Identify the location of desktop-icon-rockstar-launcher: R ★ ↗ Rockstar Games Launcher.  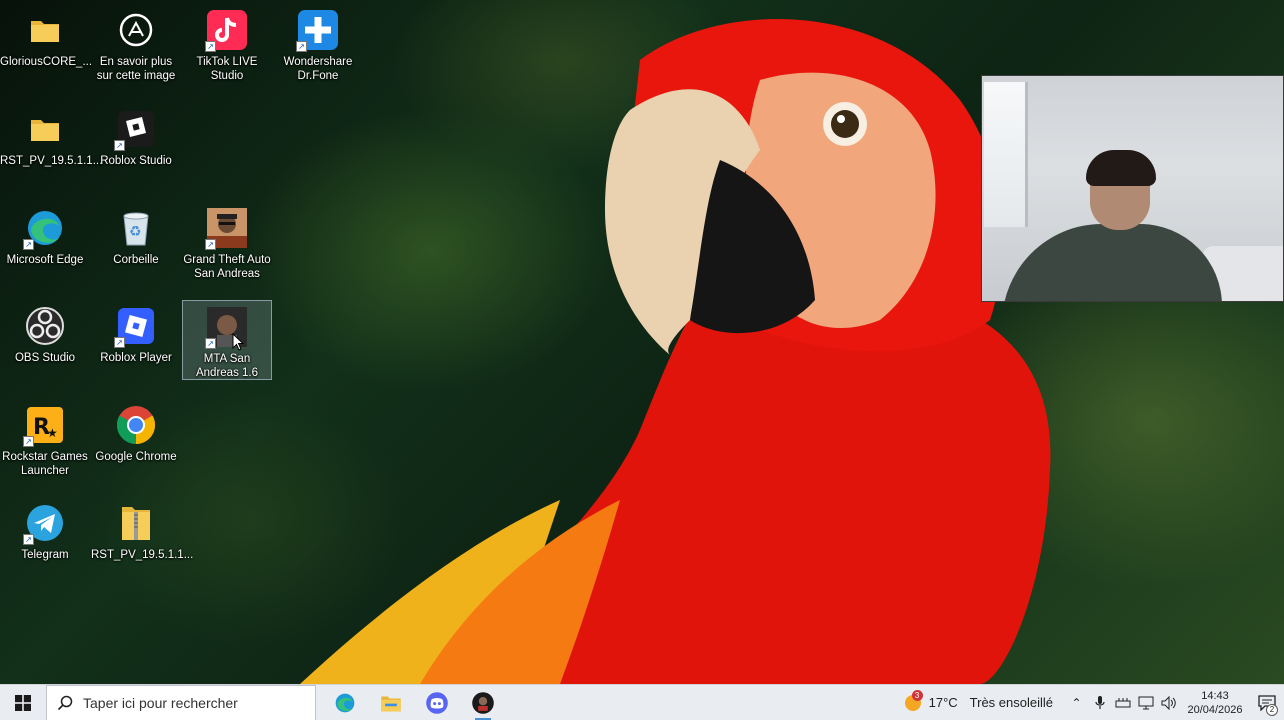
(45, 438).